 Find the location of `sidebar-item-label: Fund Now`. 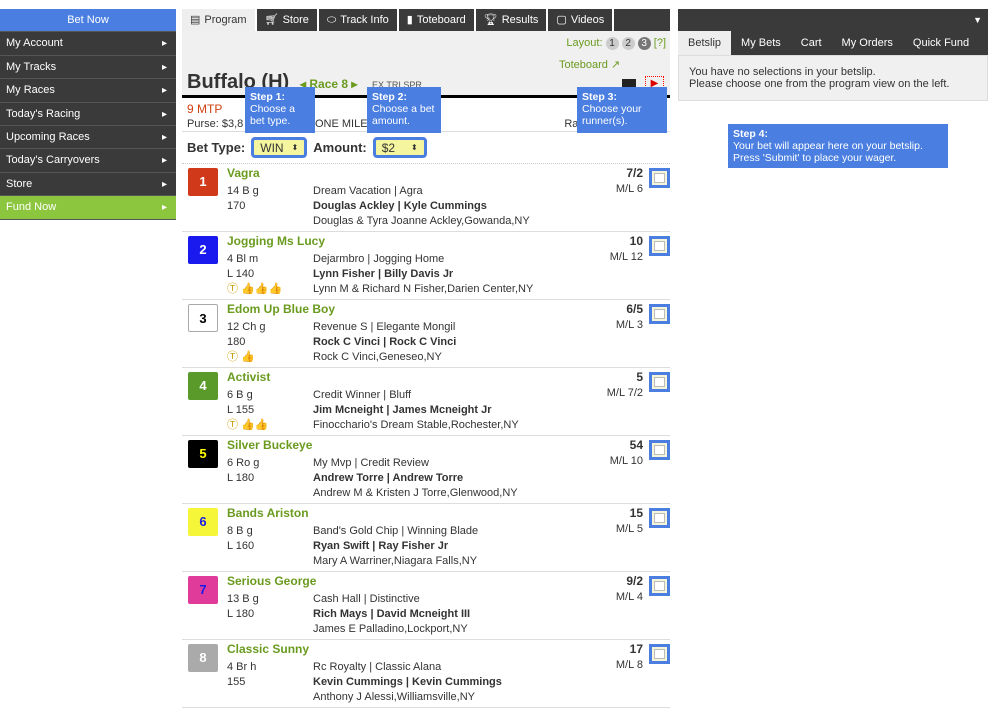

sidebar-item-label: Fund Now is located at coordinates (31, 207).